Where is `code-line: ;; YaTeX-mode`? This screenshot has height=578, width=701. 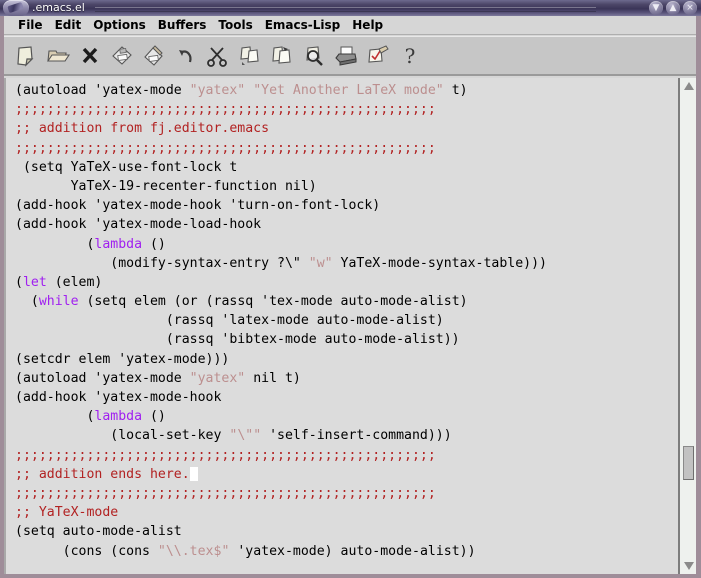
code-line: ;; YaTeX-mode is located at coordinates (355, 512).